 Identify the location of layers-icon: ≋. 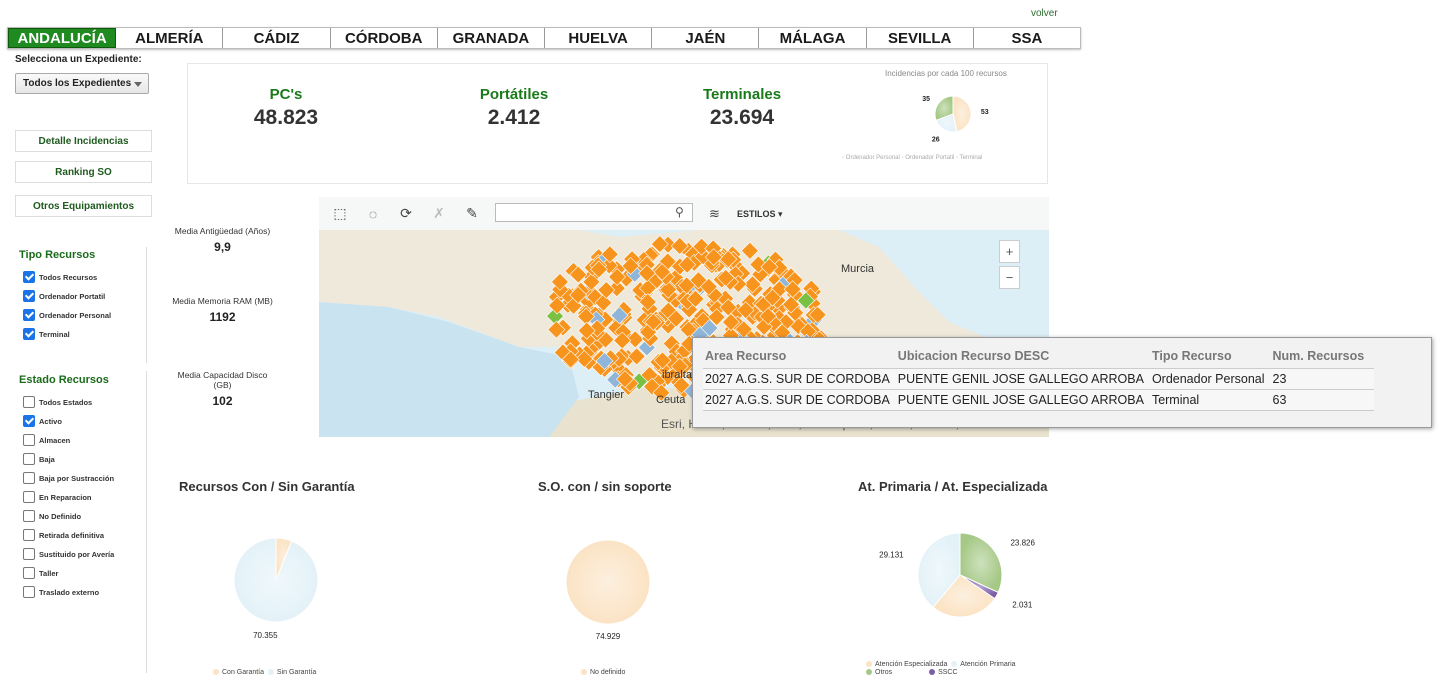
(714, 214).